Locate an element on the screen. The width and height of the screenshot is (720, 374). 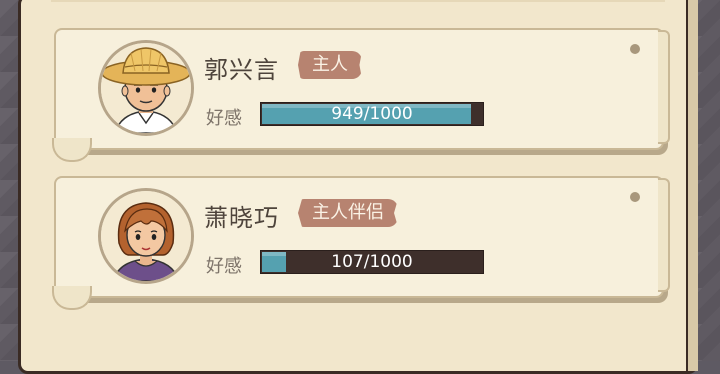
relation-tag: 主人 is located at coordinates (330, 65).